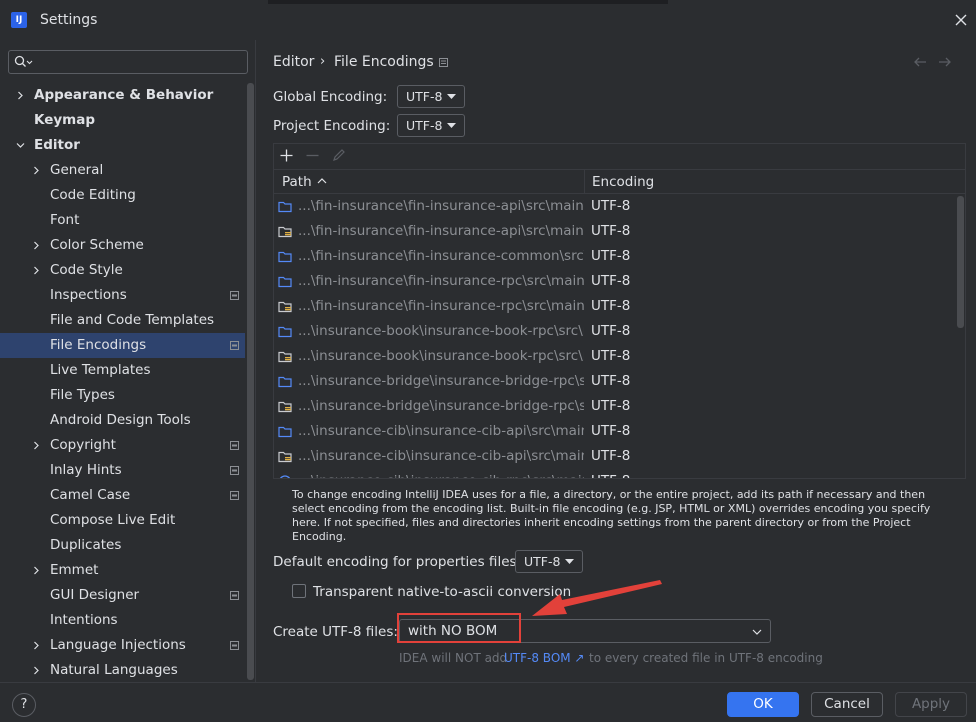 Image resolution: width=976 pixels, height=722 pixels. Describe the element at coordinates (920, 62) in the screenshot. I see `back-arrow-icon` at that location.